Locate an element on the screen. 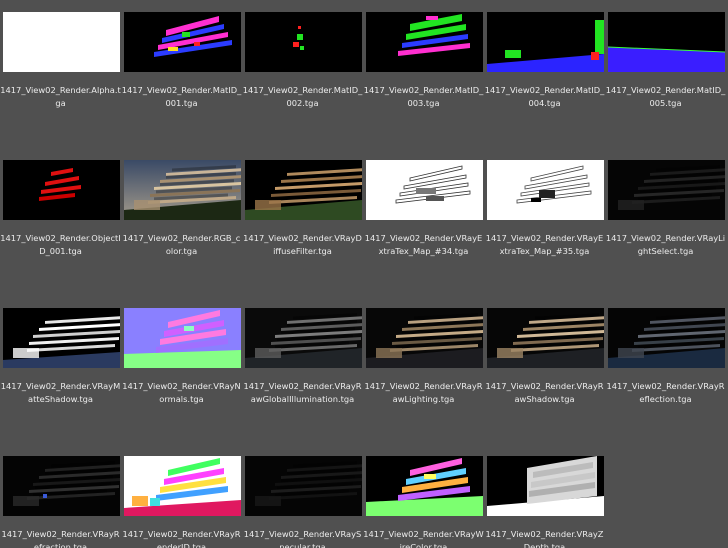 The width and height of the screenshot is (728, 548). file-name-label: 1417_View02_Render.VRayRenderID.tga is located at coordinates (181, 538).